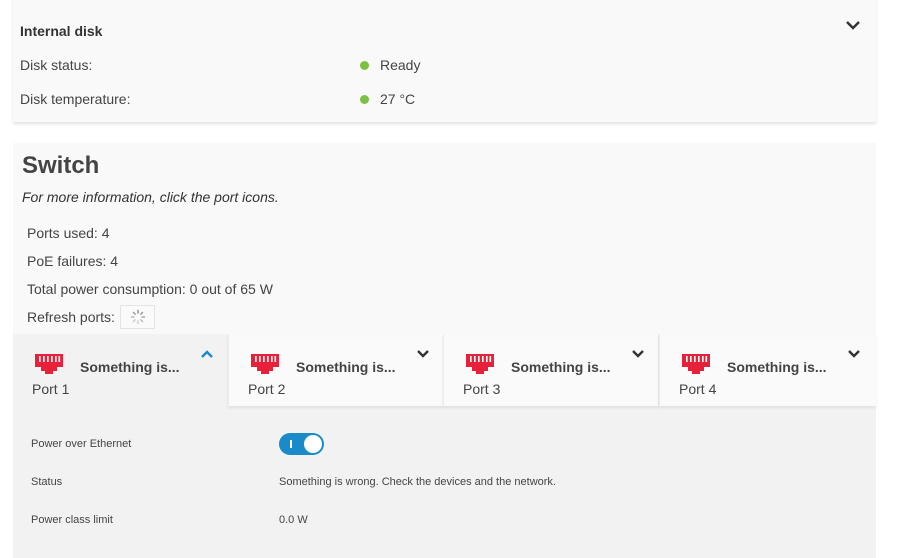 The height and width of the screenshot is (558, 900). Describe the element at coordinates (73, 261) in the screenshot. I see `poe-failures: PoE failures: 4` at that location.